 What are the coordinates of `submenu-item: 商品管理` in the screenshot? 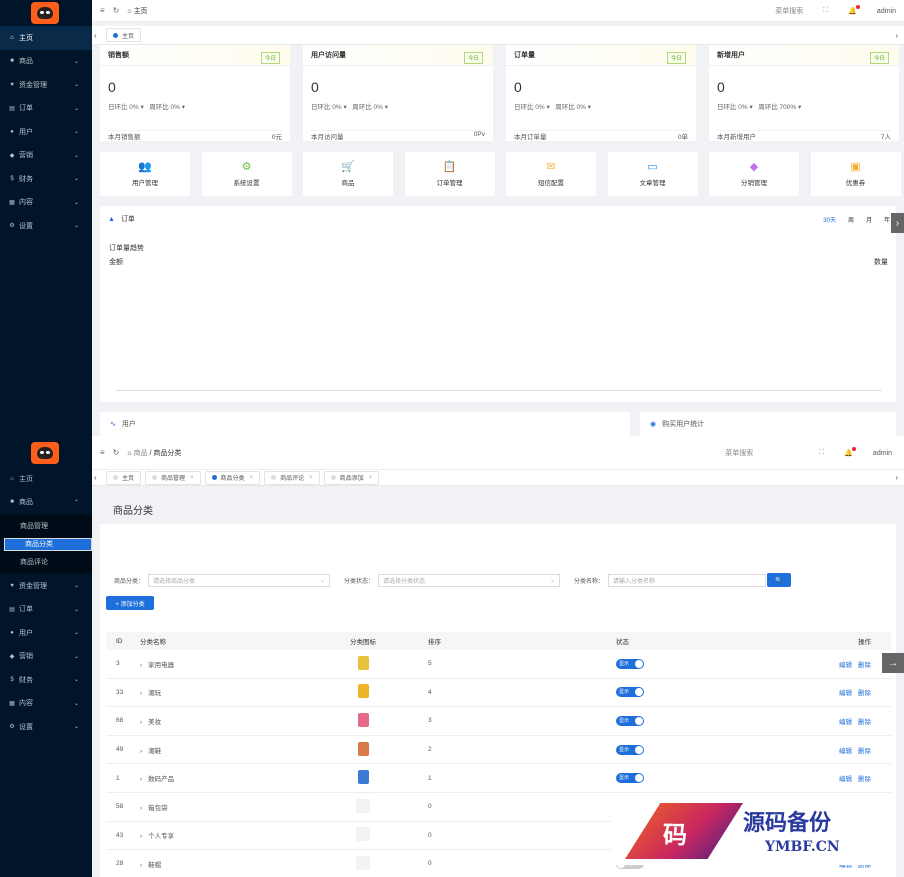 It's located at (46, 526).